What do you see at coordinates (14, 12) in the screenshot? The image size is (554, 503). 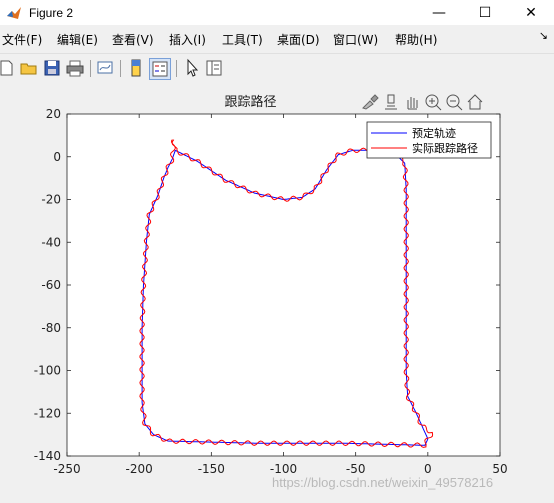 I see `matlab-logo-icon` at bounding box center [14, 12].